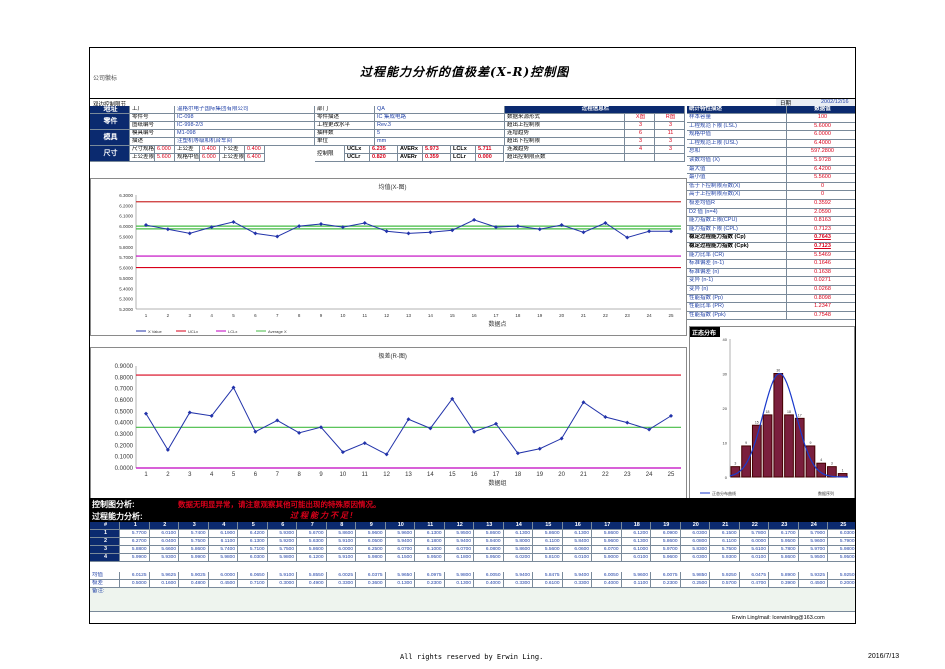  Describe the element at coordinates (754, 558) in the screenshot. I see `table-cell: 6.0100` at that location.